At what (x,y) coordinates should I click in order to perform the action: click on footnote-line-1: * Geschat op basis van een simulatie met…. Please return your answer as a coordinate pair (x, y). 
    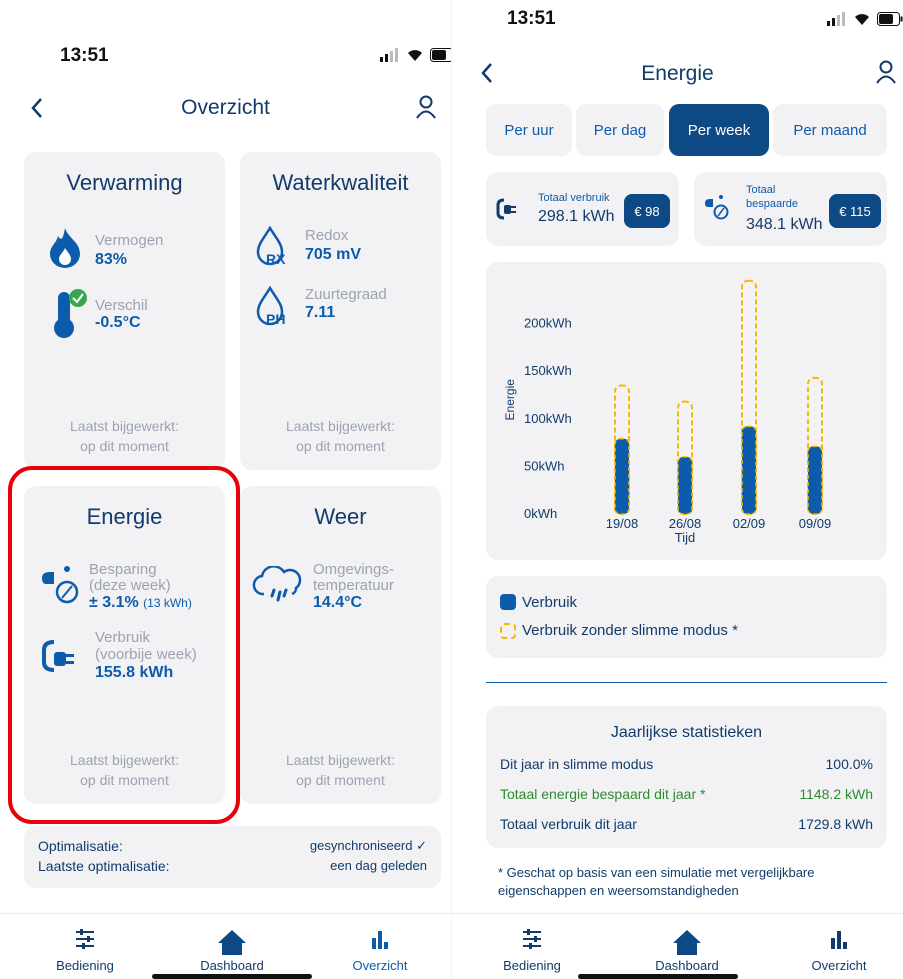
    Looking at the image, I should click on (656, 872).